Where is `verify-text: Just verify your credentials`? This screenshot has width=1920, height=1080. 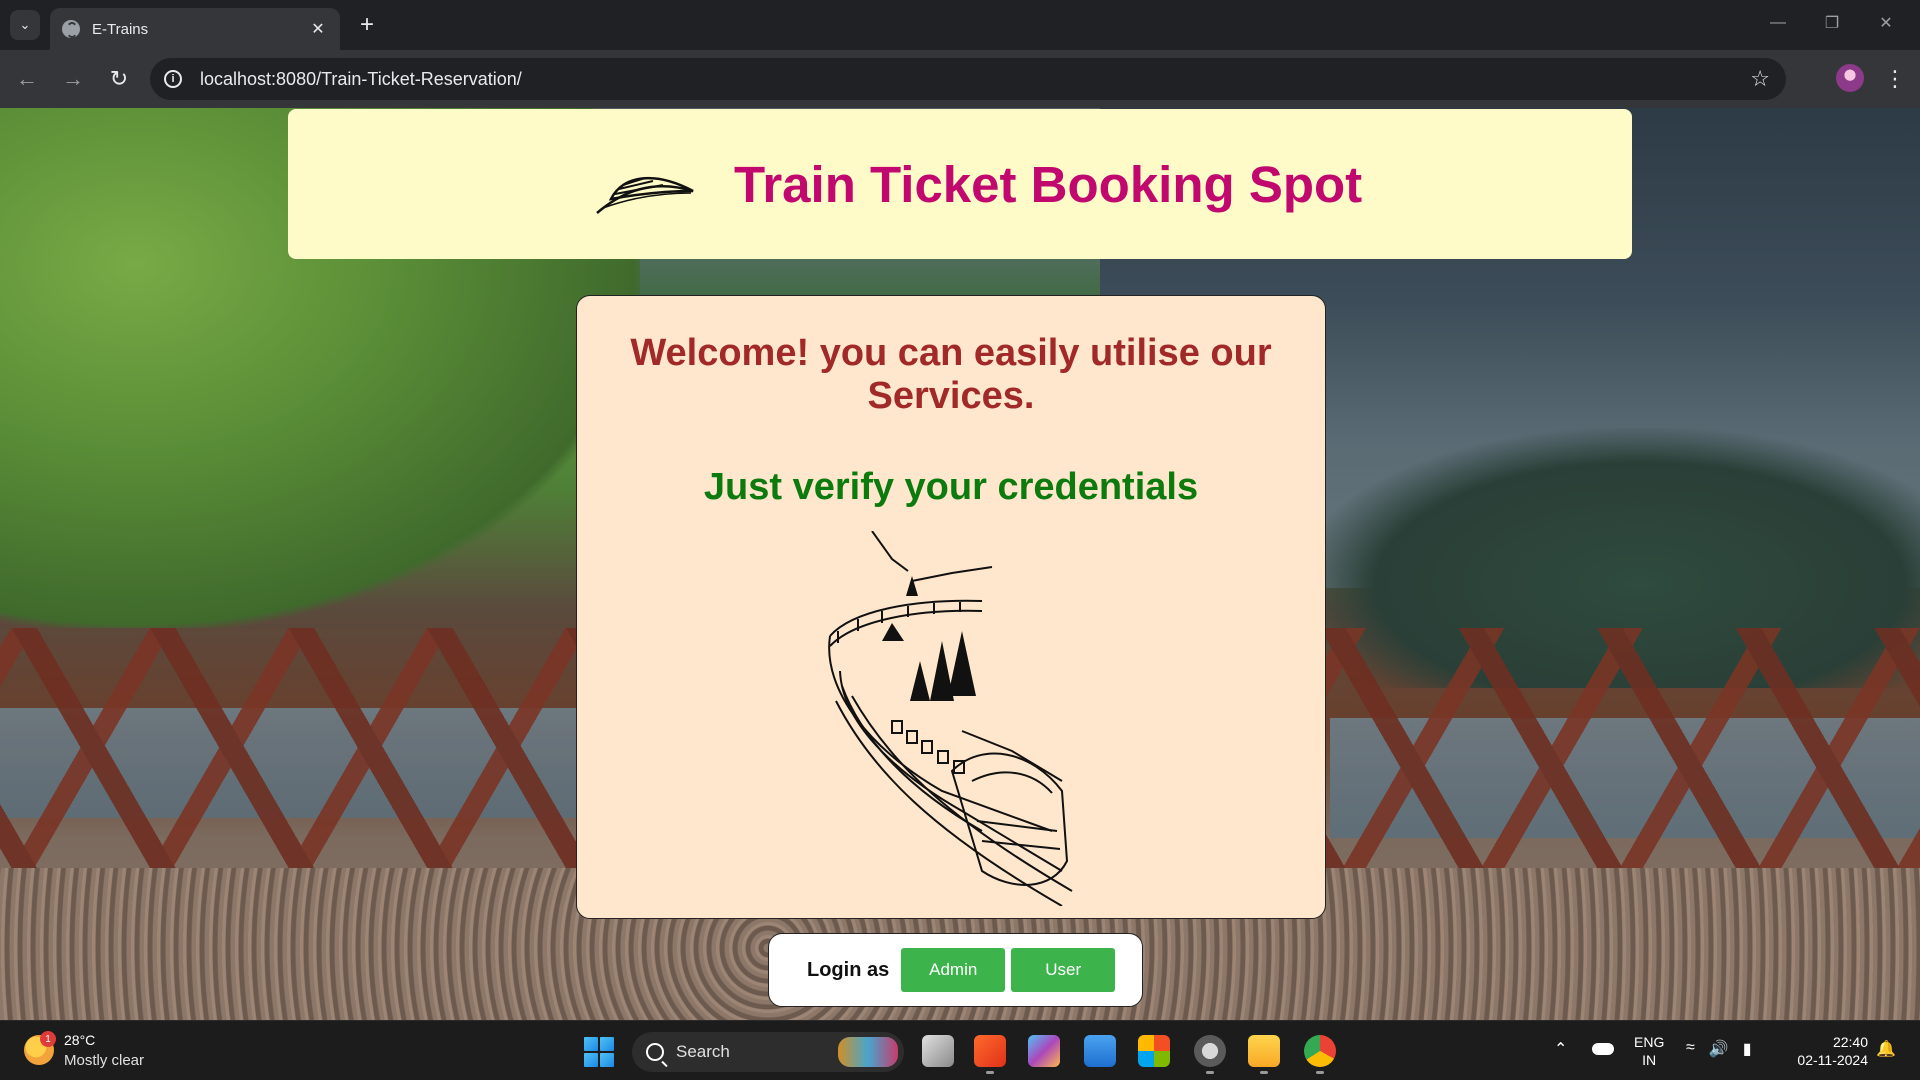
verify-text: Just verify your credentials is located at coordinates (951, 487).